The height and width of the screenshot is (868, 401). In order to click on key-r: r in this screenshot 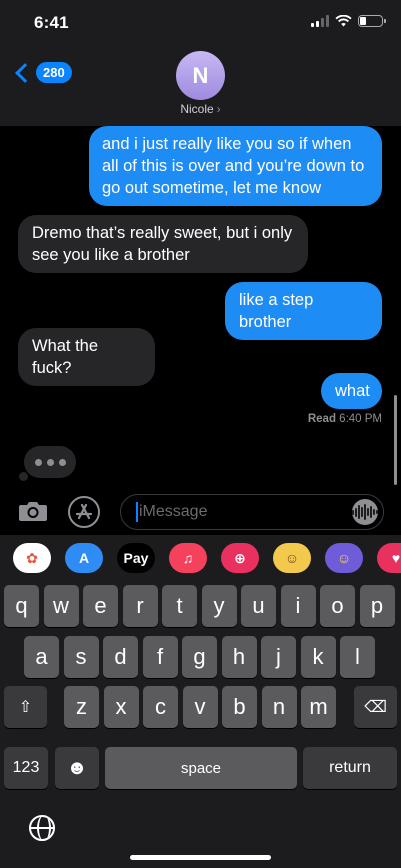, I will do `click(140, 606)`.